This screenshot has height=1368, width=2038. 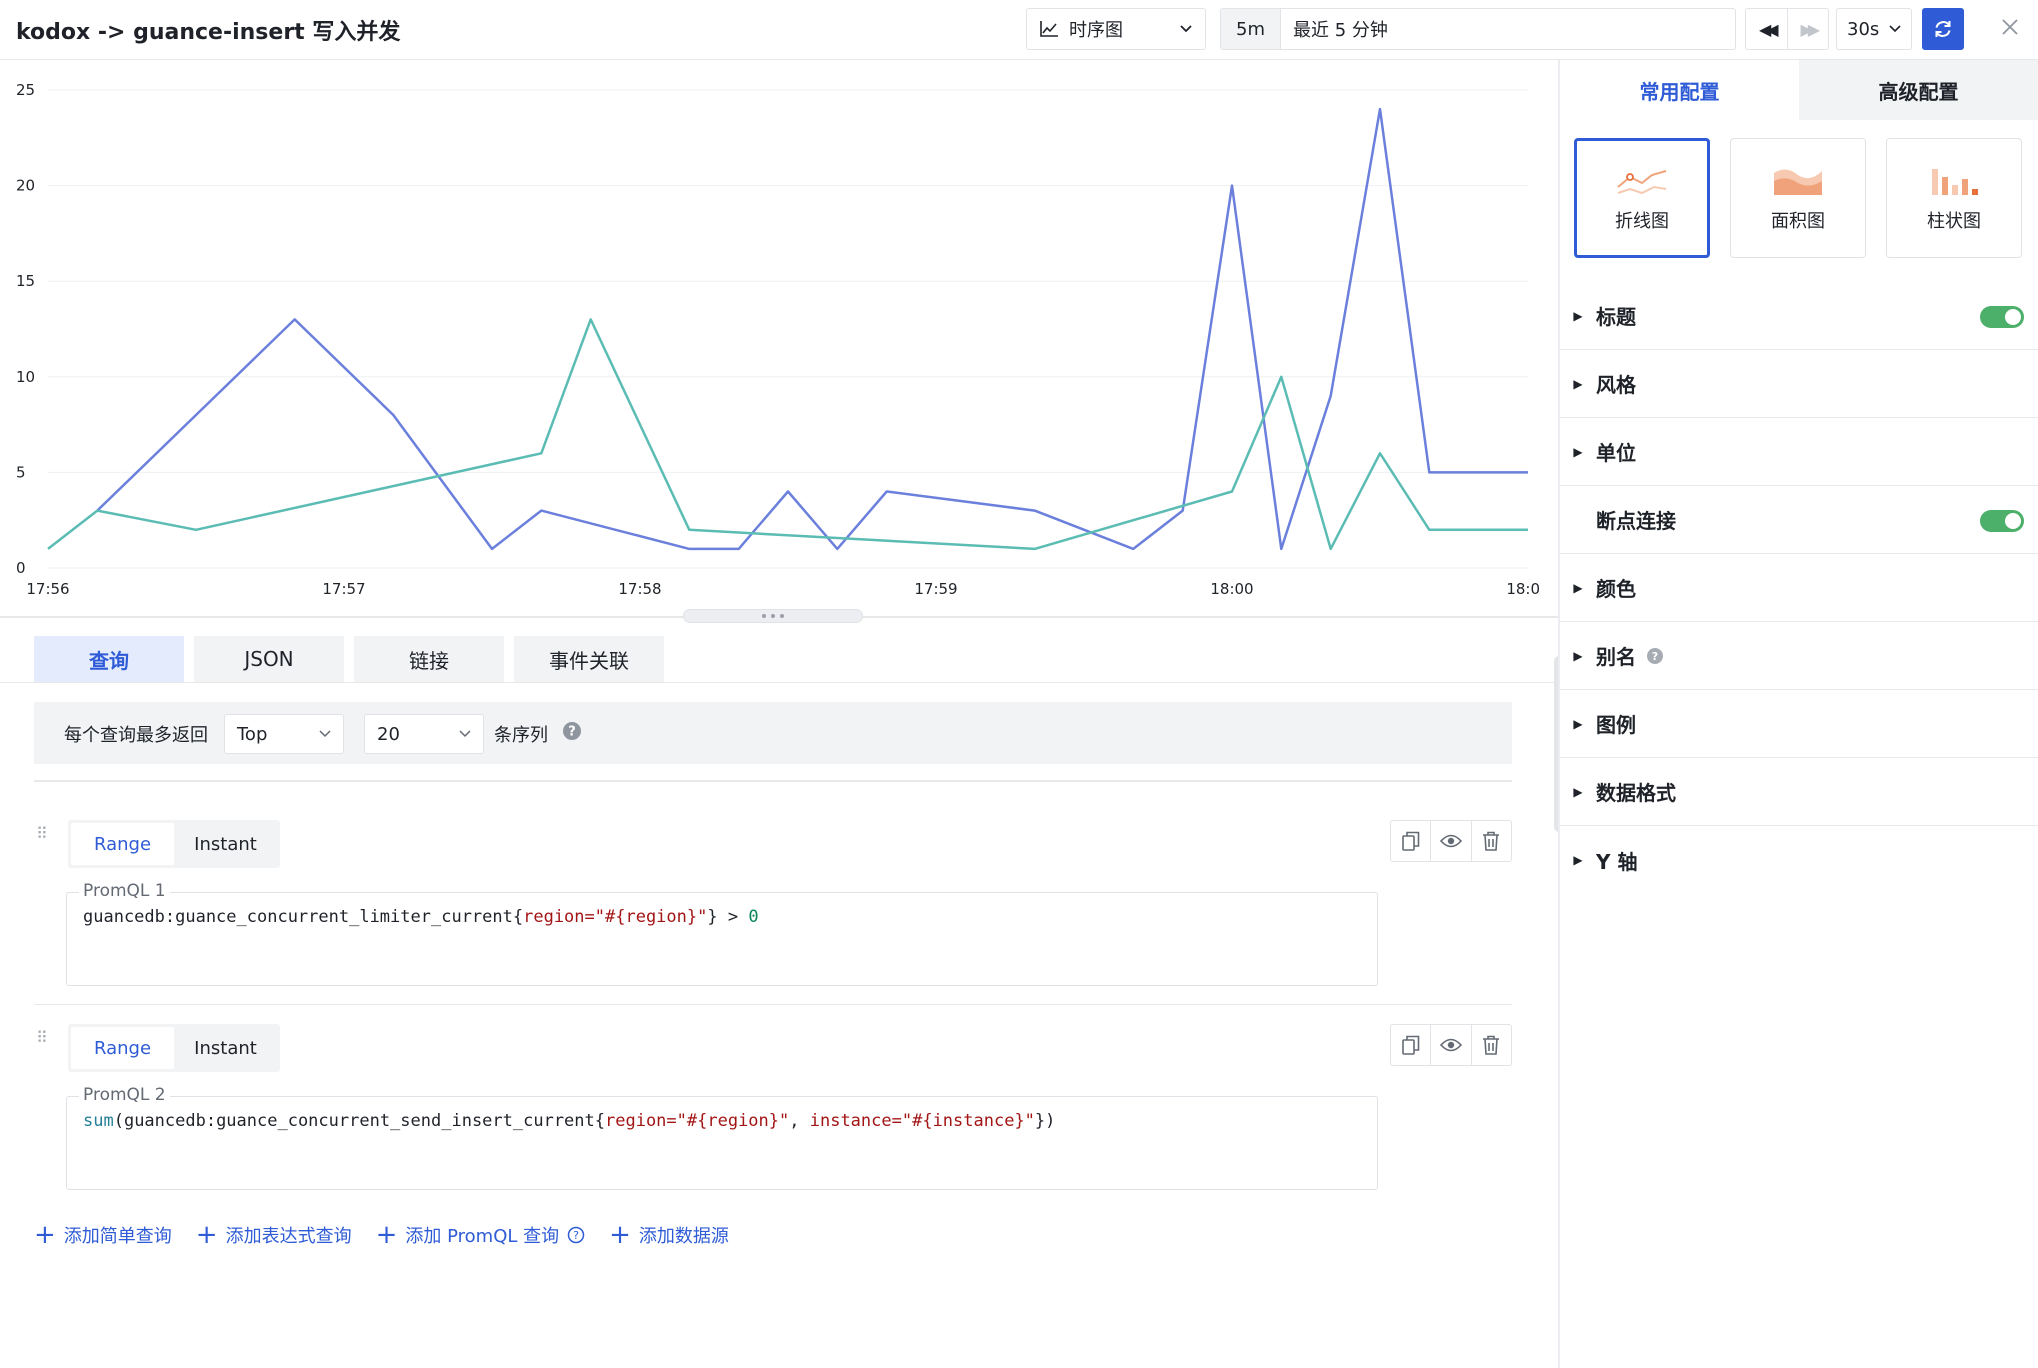 What do you see at coordinates (109, 659) in the screenshot?
I see `tab-query: 查询` at bounding box center [109, 659].